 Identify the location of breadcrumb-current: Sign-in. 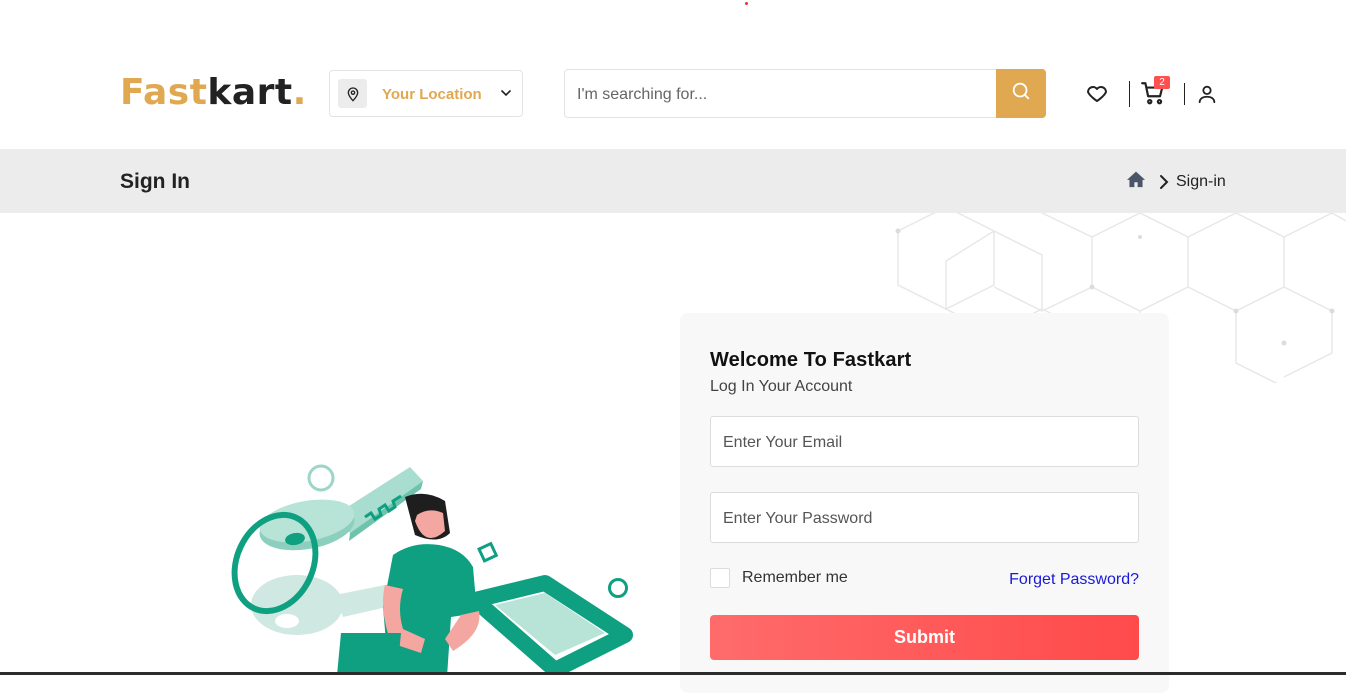
(1201, 181).